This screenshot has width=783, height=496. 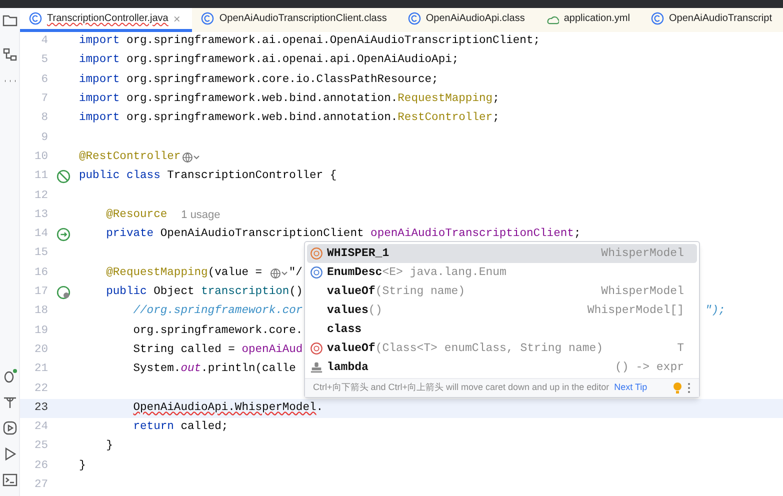 I want to click on line-number: 25, so click(x=40, y=446).